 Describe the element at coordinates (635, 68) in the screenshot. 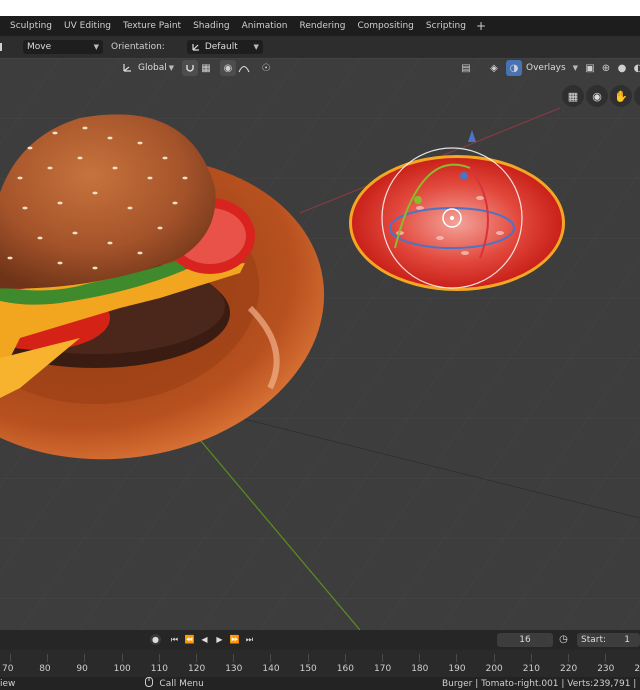

I see `material-shading-icon: ◐` at that location.